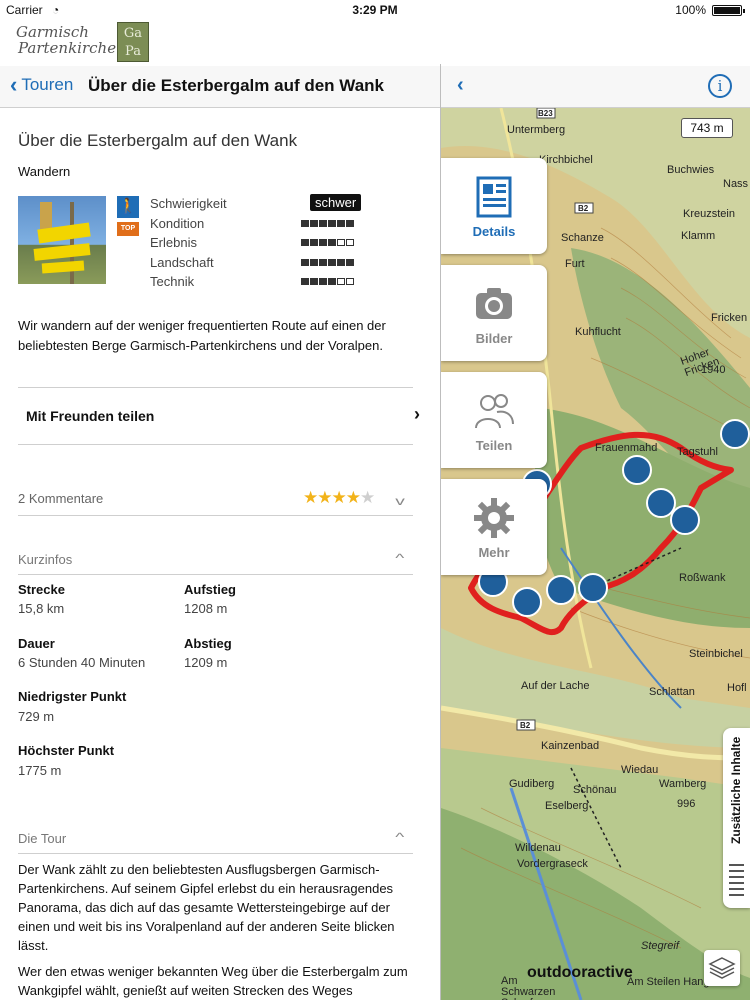 The height and width of the screenshot is (1000, 750). Describe the element at coordinates (595, 790) in the screenshot. I see `map-label: Schönau` at that location.